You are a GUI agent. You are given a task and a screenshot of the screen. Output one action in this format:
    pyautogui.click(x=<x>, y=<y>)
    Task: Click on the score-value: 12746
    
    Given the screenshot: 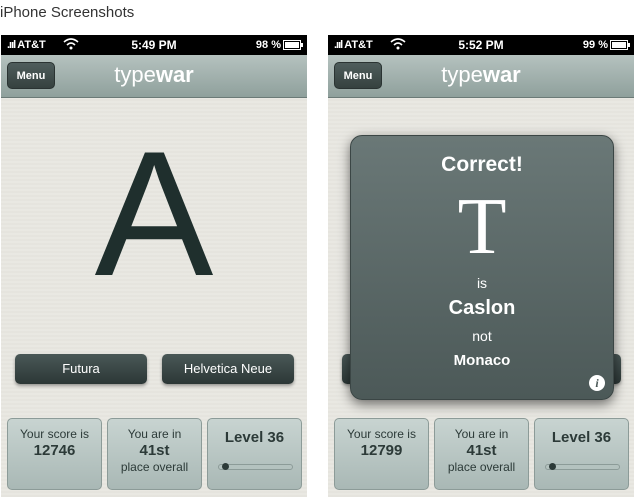 What is the action you would take?
    pyautogui.click(x=54, y=450)
    